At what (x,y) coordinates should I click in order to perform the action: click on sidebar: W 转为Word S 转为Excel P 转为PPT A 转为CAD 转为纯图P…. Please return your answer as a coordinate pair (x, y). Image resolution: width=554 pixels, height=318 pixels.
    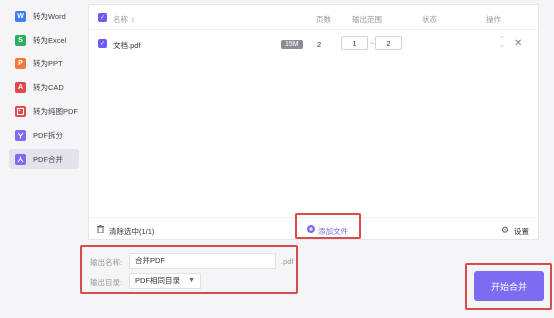
    Looking at the image, I should click on (41, 159).